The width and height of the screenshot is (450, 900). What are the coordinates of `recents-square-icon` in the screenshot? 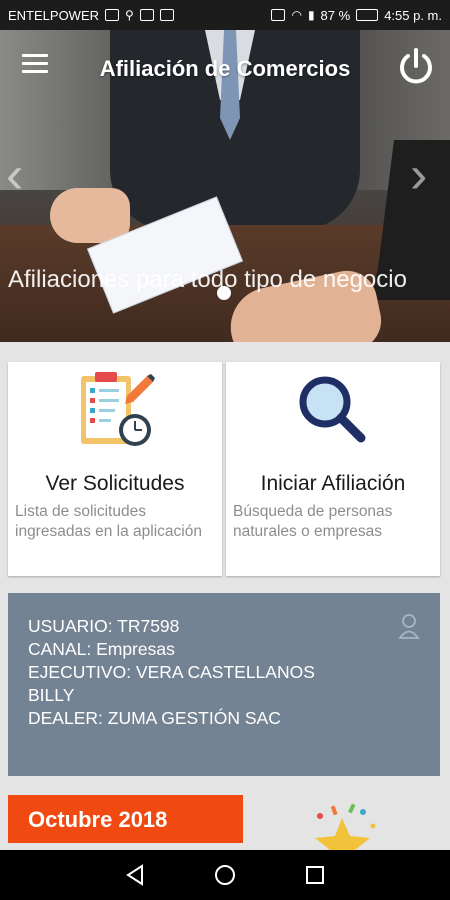 It's located at (315, 875).